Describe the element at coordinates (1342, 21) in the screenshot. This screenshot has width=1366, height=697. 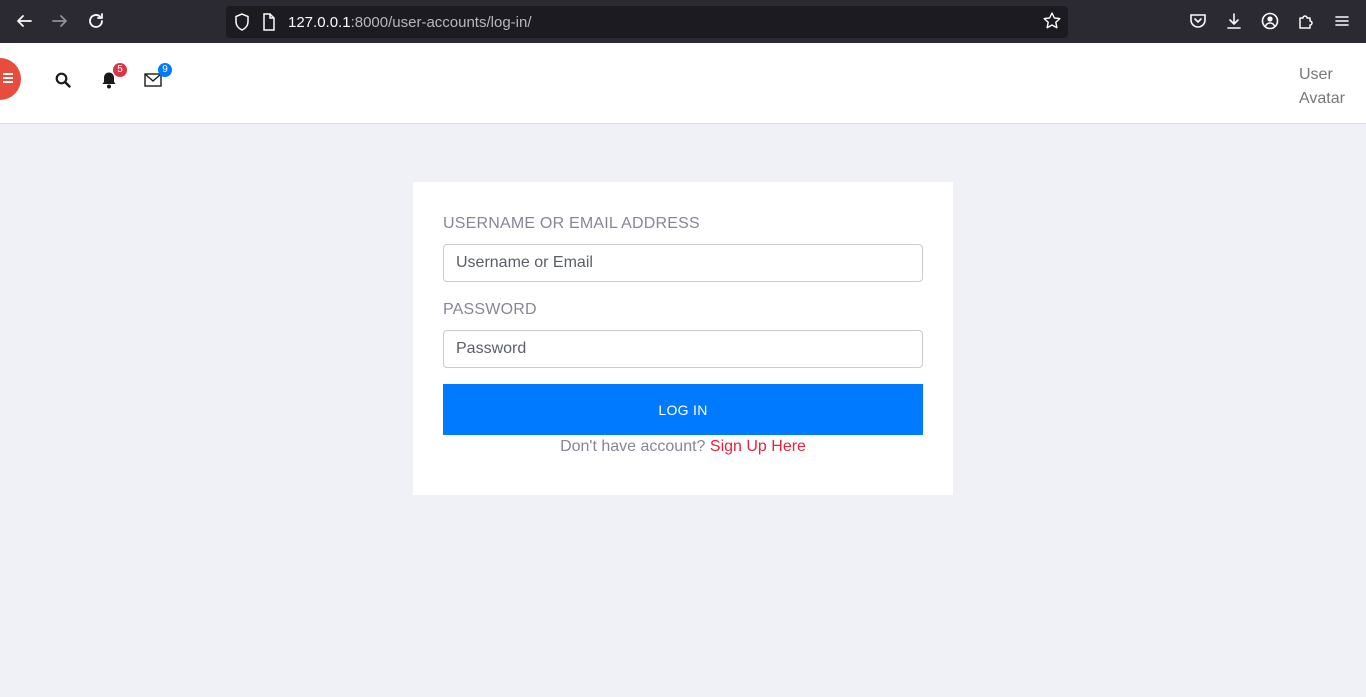
I see `menu-icon` at that location.